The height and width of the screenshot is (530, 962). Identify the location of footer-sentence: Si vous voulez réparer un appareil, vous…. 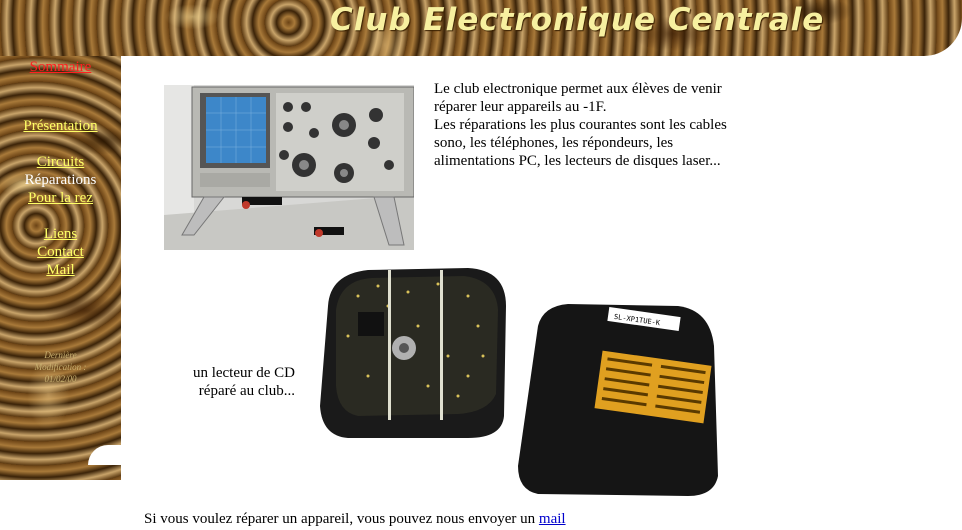
(355, 519).